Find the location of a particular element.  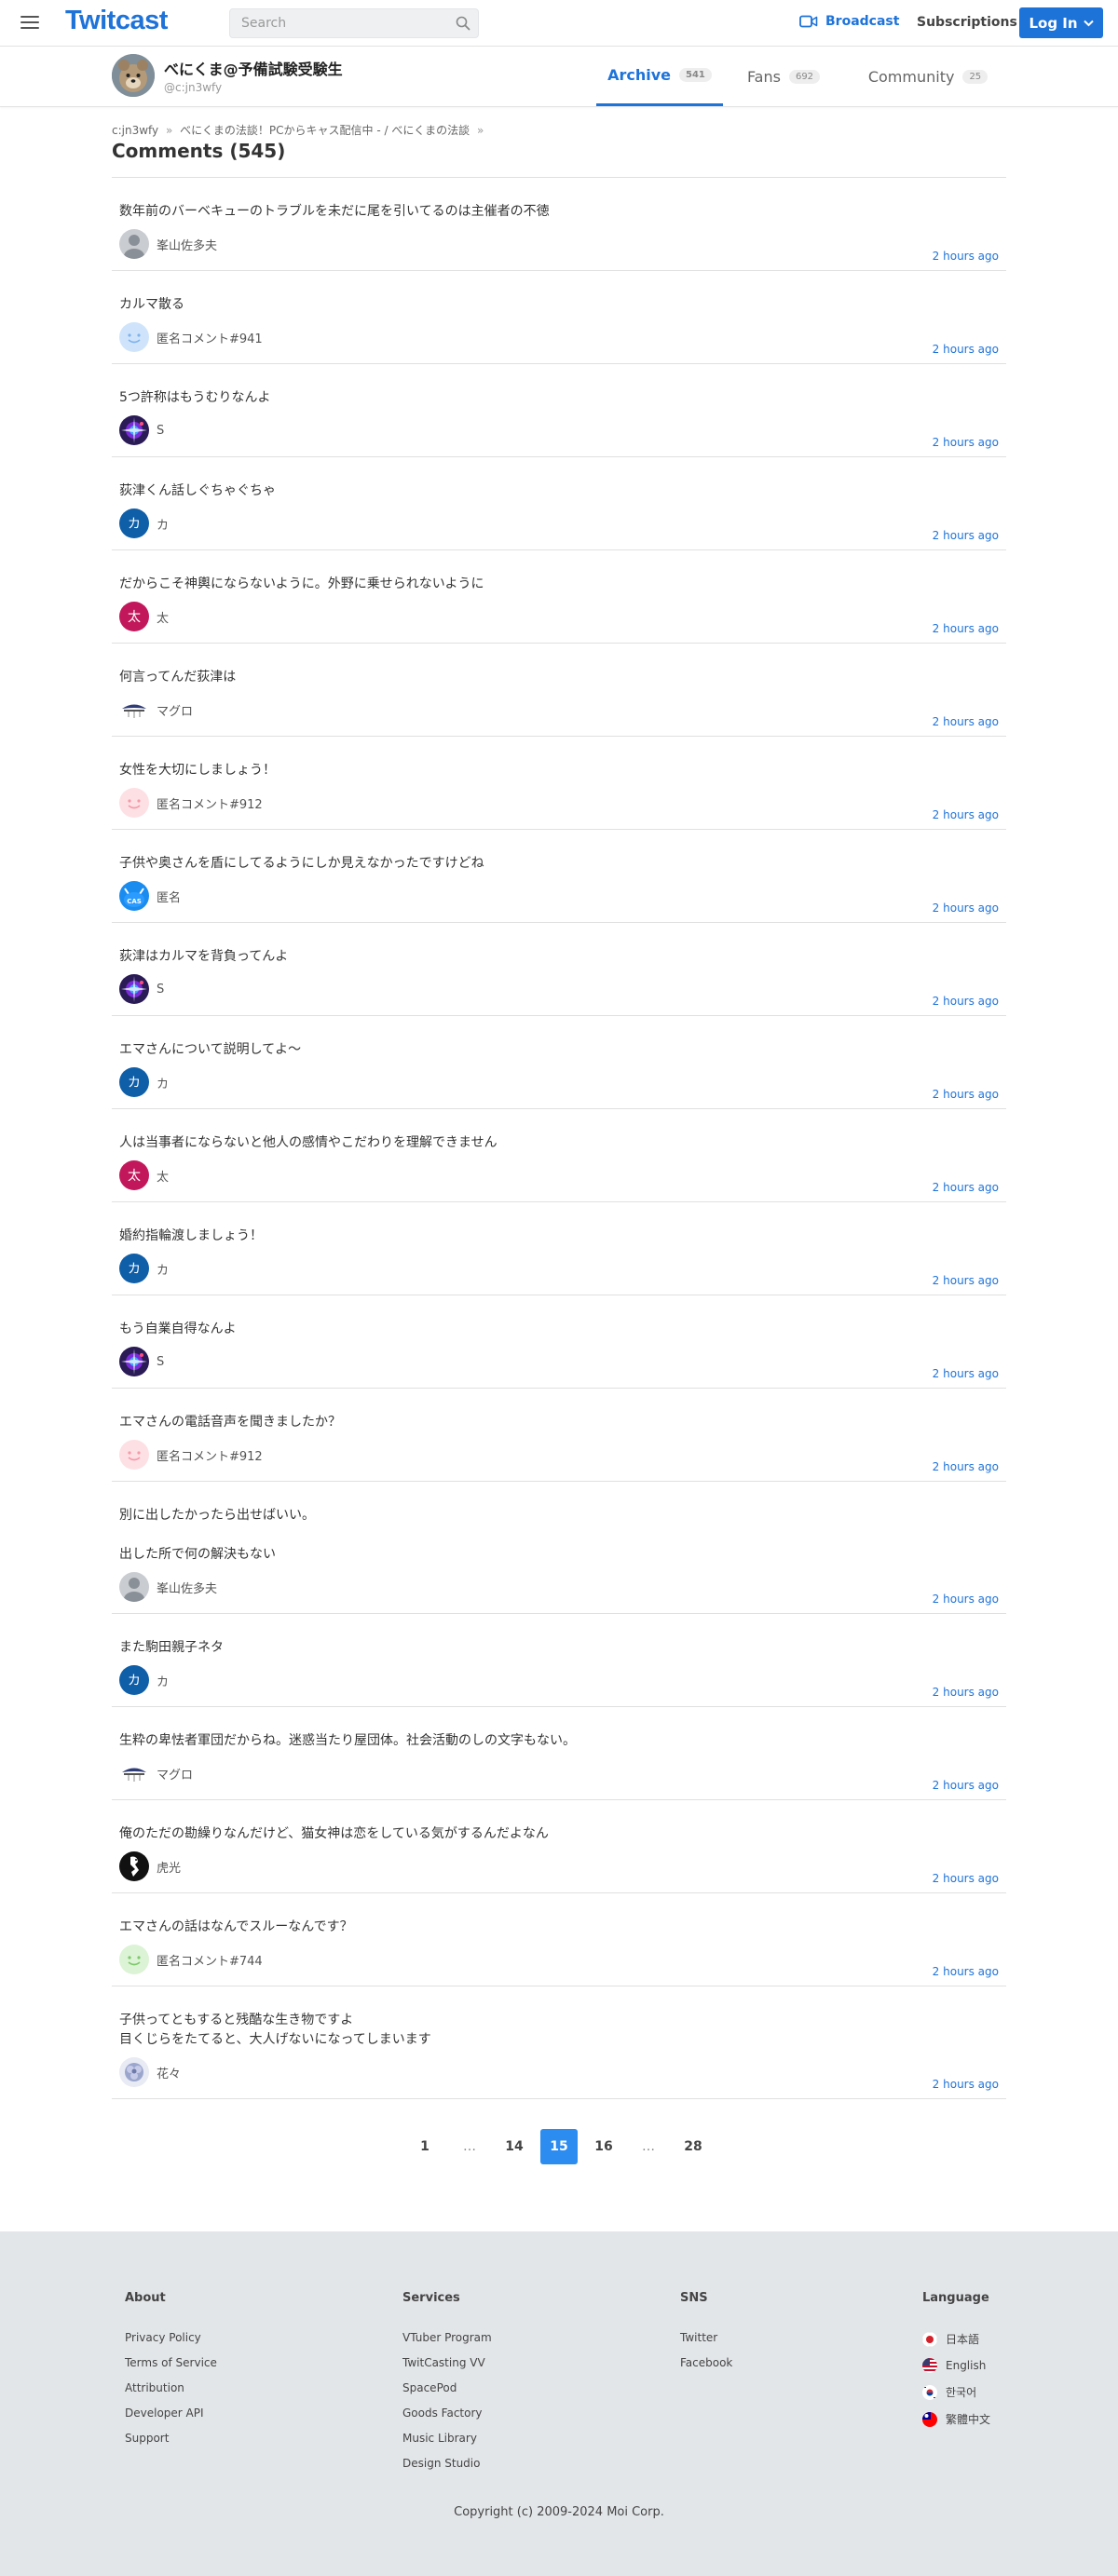

comment-author: 花々 is located at coordinates (559, 2077).